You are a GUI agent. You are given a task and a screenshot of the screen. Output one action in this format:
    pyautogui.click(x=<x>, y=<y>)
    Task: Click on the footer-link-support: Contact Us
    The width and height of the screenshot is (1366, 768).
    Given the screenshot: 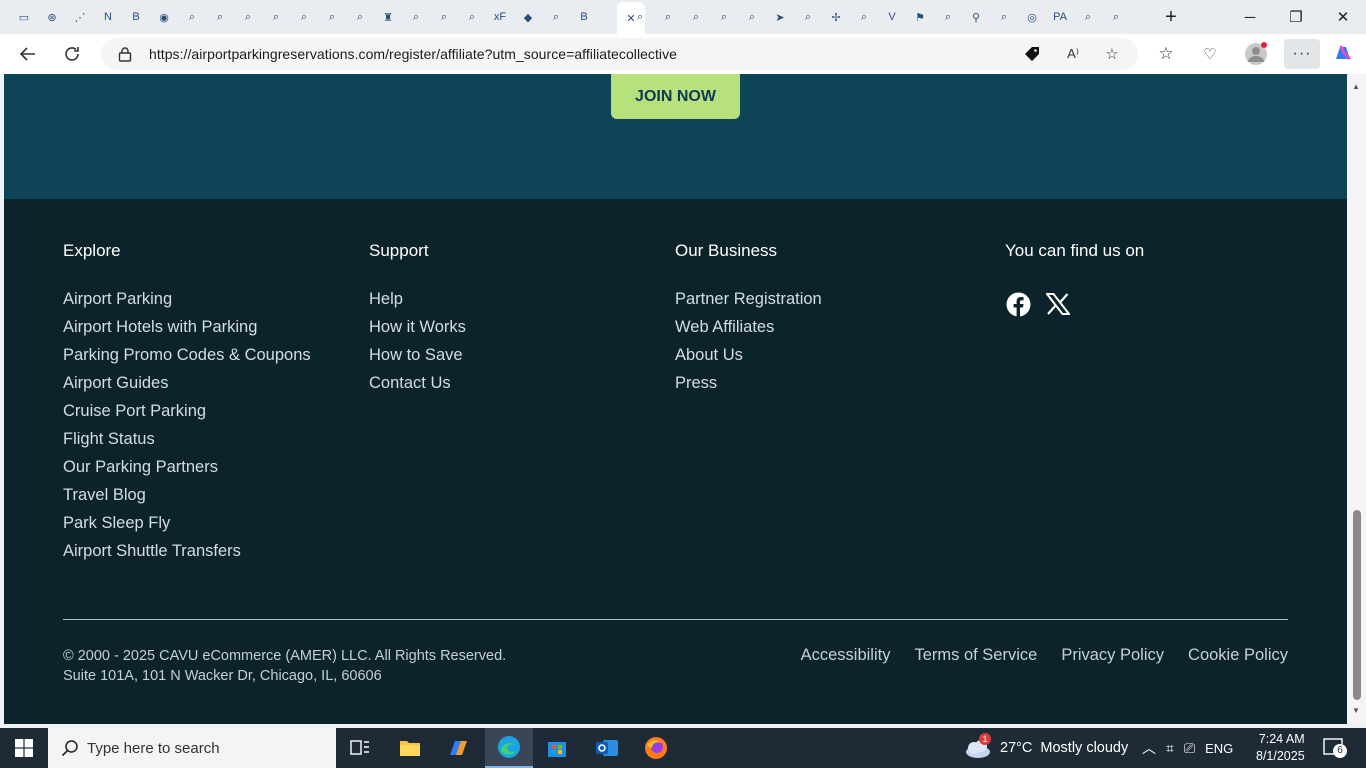 What is the action you would take?
    pyautogui.click(x=417, y=383)
    